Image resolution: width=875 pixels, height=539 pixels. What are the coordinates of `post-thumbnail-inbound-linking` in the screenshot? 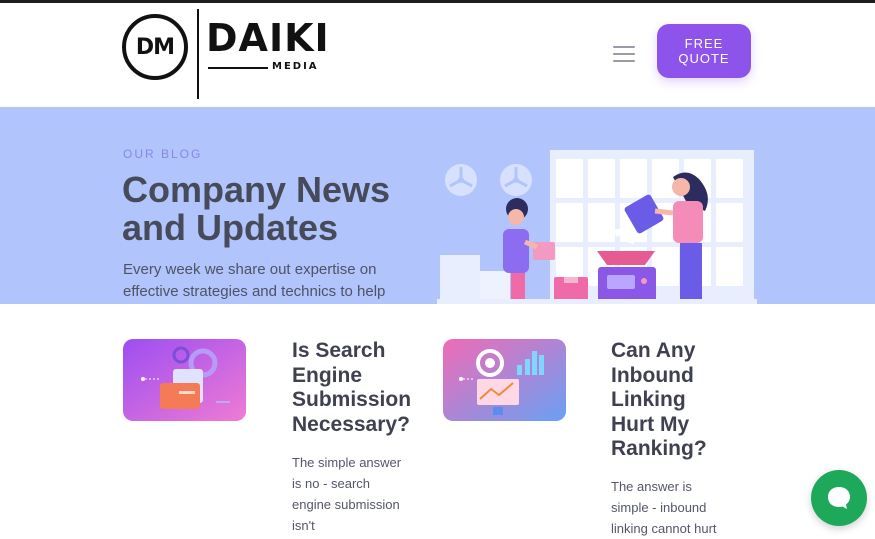 It's located at (504, 380).